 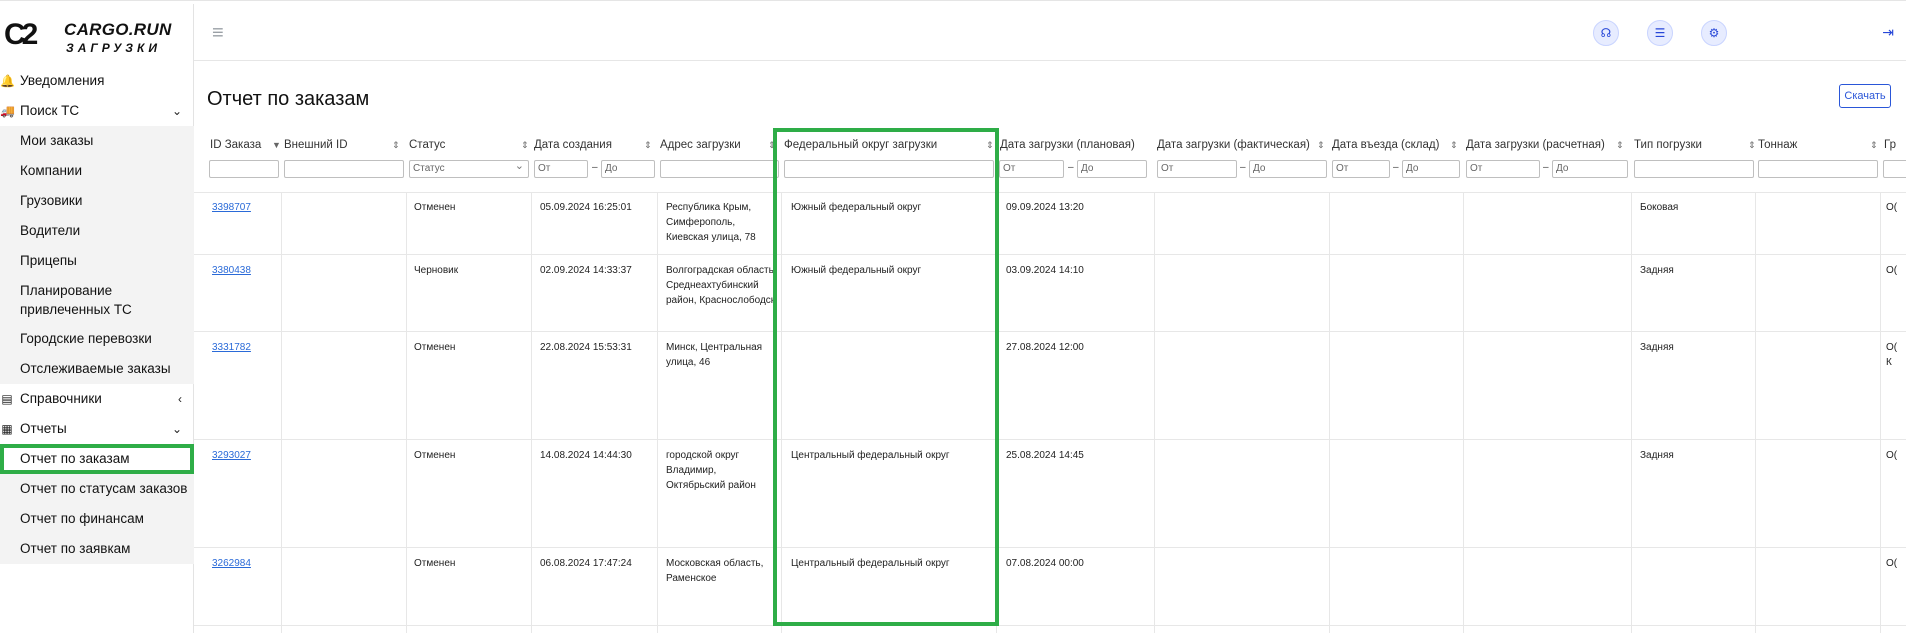 What do you see at coordinates (1545, 145) in the screenshot?
I see `header-calc-date: Дата загрузки (расчетная) ⇕` at bounding box center [1545, 145].